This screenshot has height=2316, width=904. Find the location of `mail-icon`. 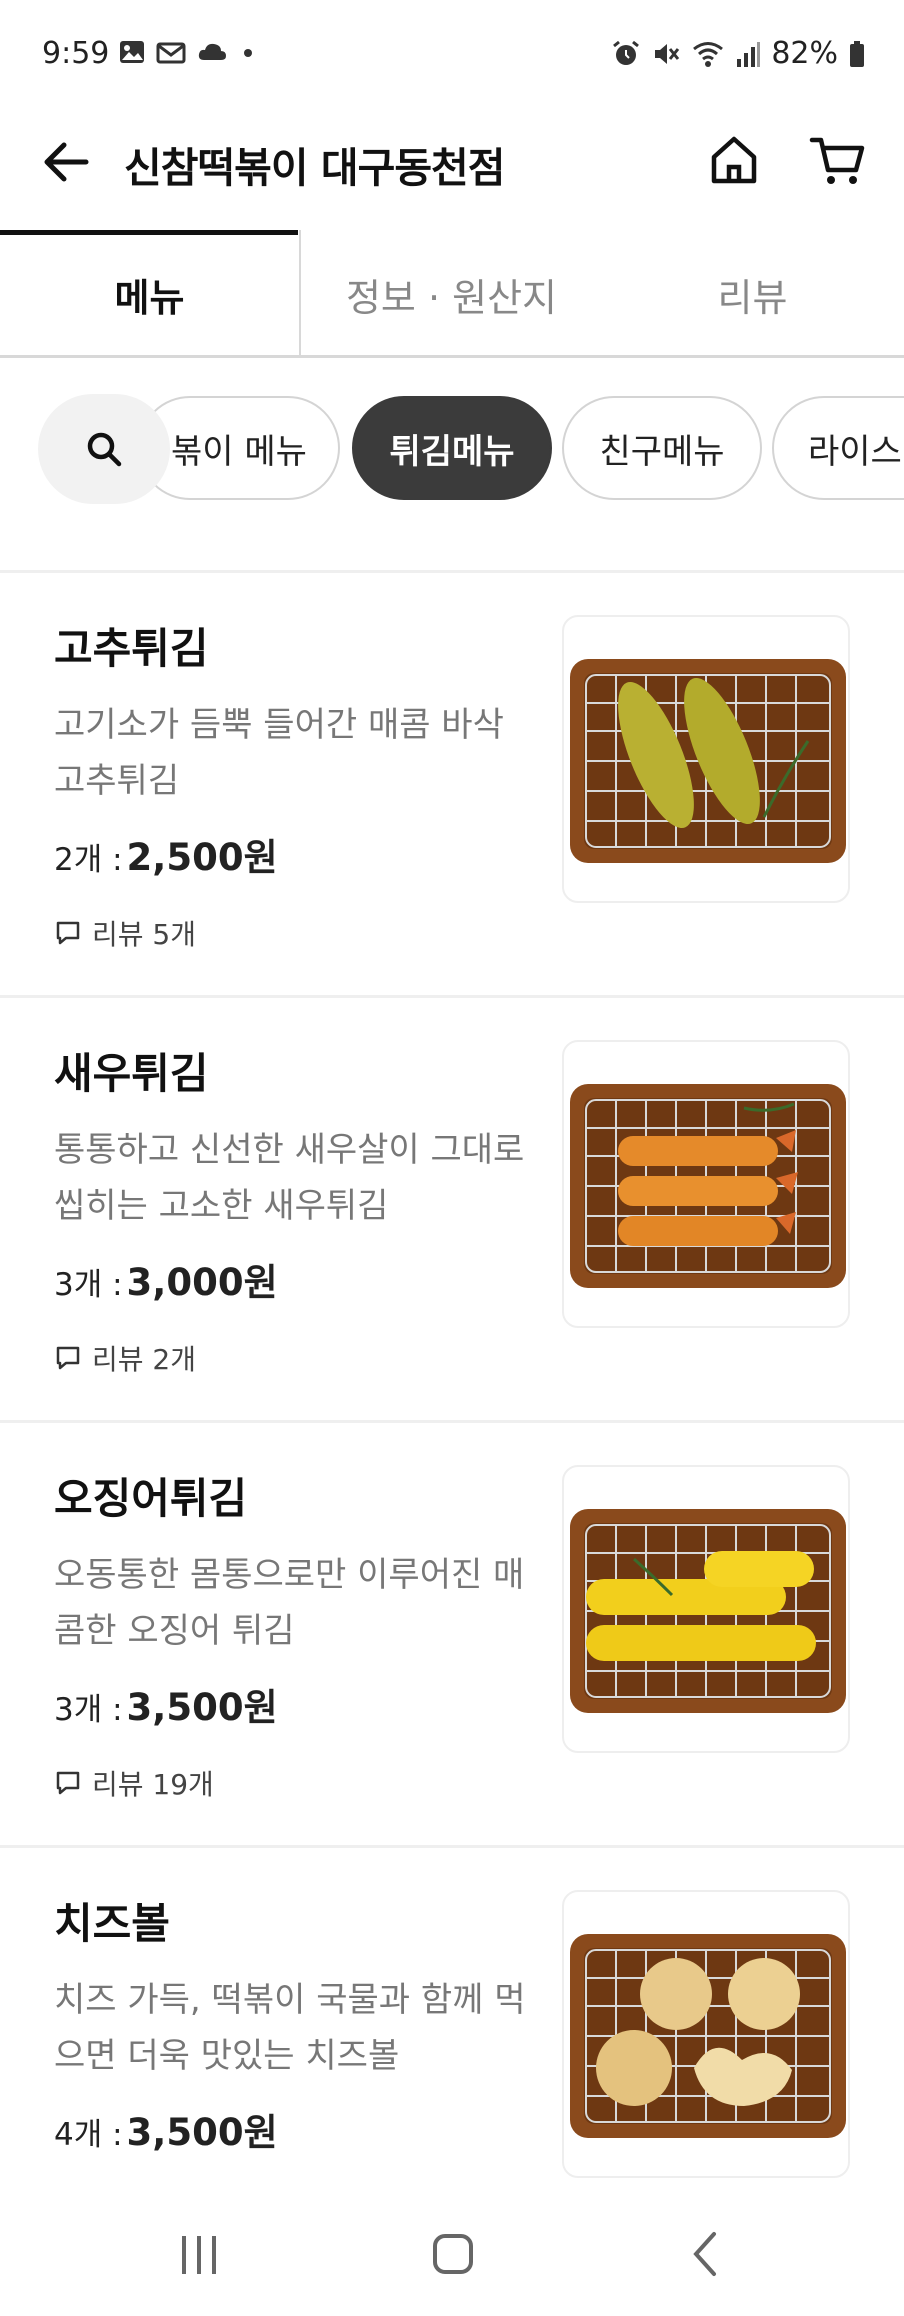

mail-icon is located at coordinates (171, 53).